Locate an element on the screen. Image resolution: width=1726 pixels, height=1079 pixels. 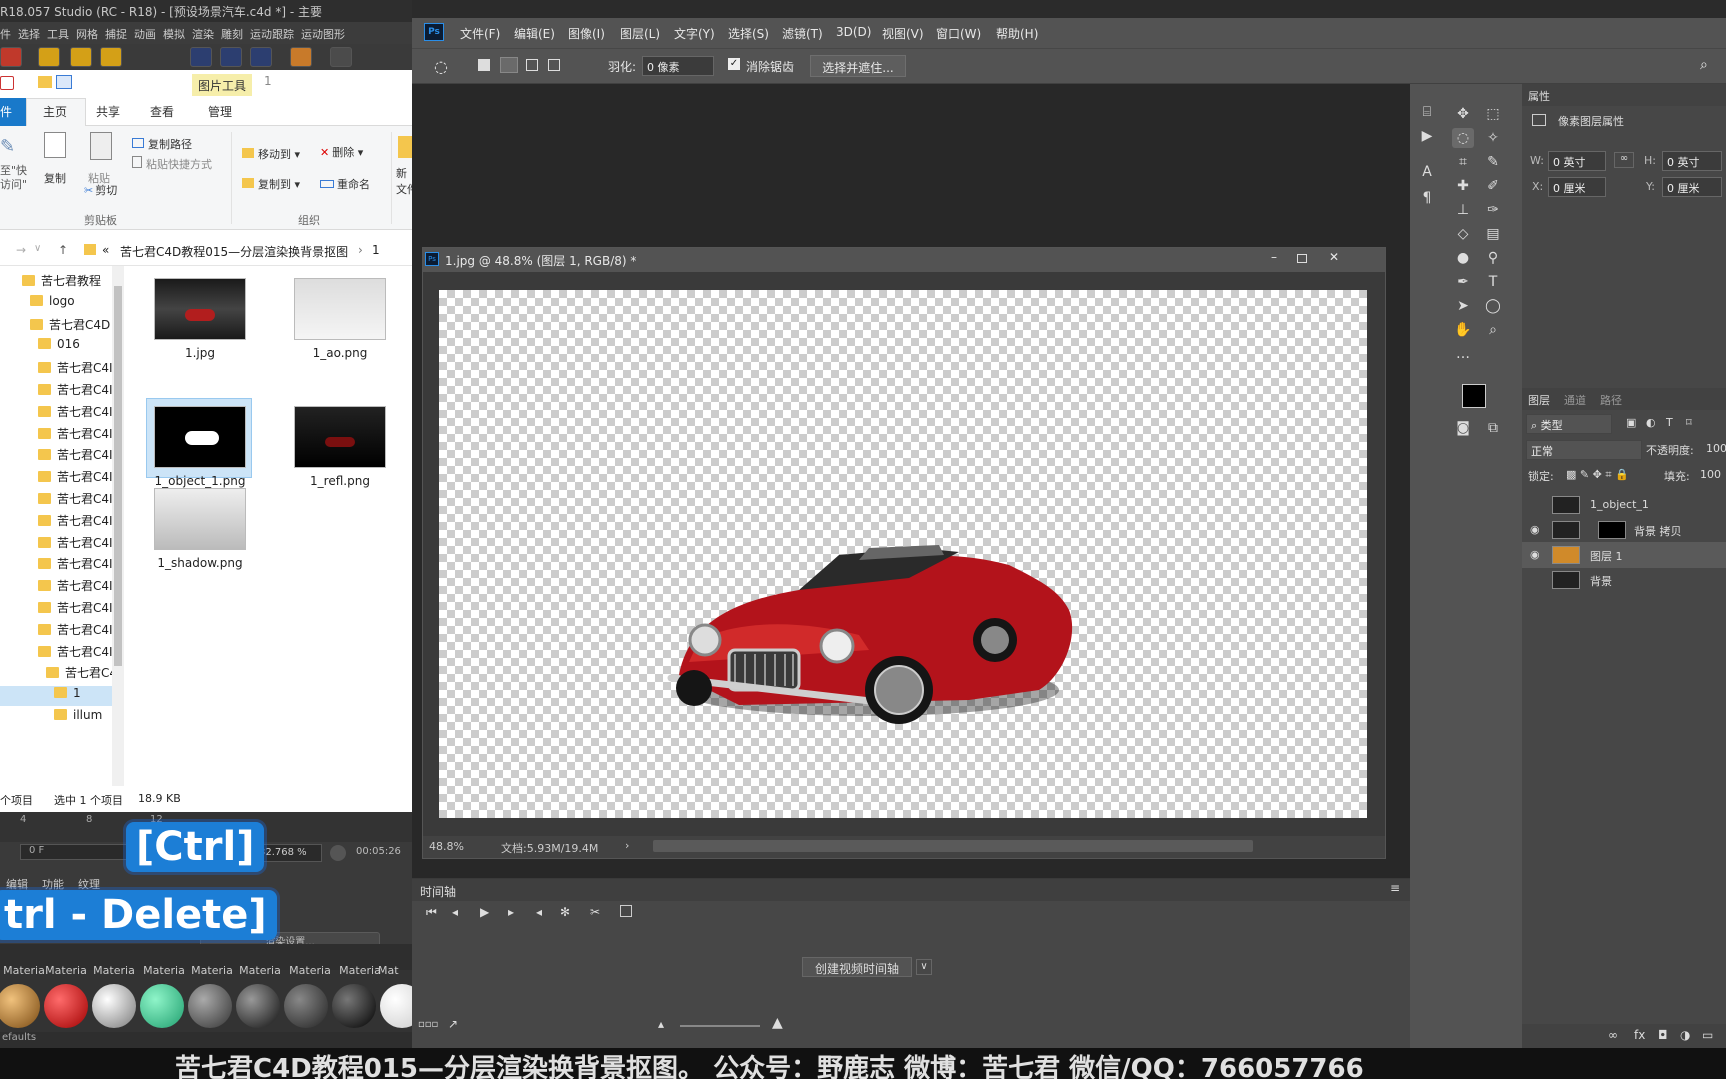
ellipse-tool-icon: ◯ is located at coordinates (1493, 306).